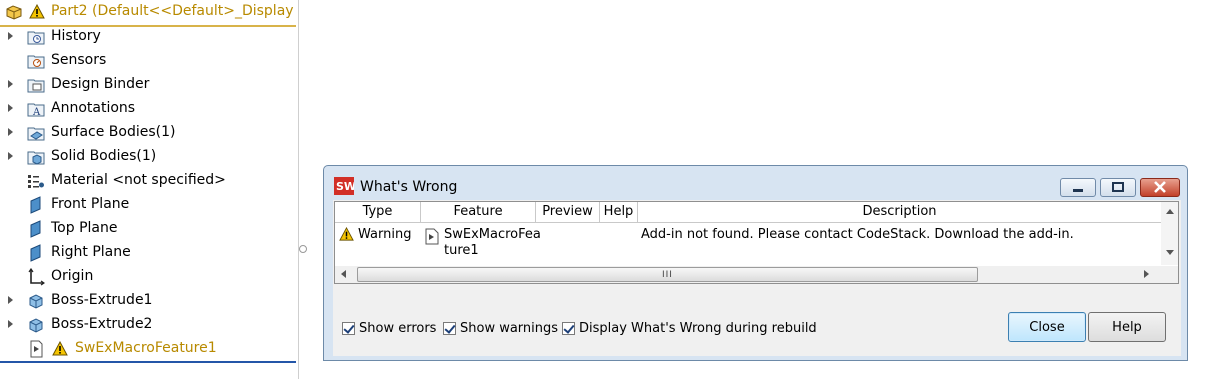  Describe the element at coordinates (102, 324) in the screenshot. I see `tree-item-label: Boss-Extrude2` at that location.